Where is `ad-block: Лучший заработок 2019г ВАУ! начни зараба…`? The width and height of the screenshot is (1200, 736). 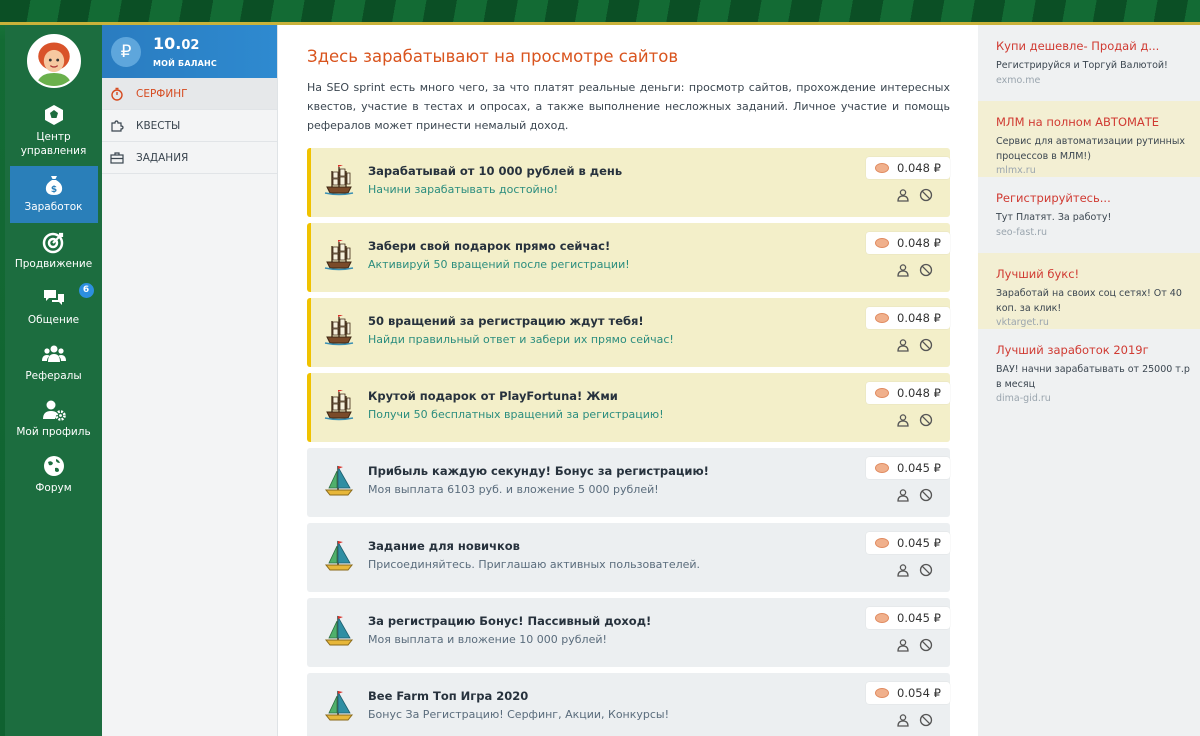 ad-block: Лучший заработок 2019г ВАУ! начни зараба… is located at coordinates (1089, 367).